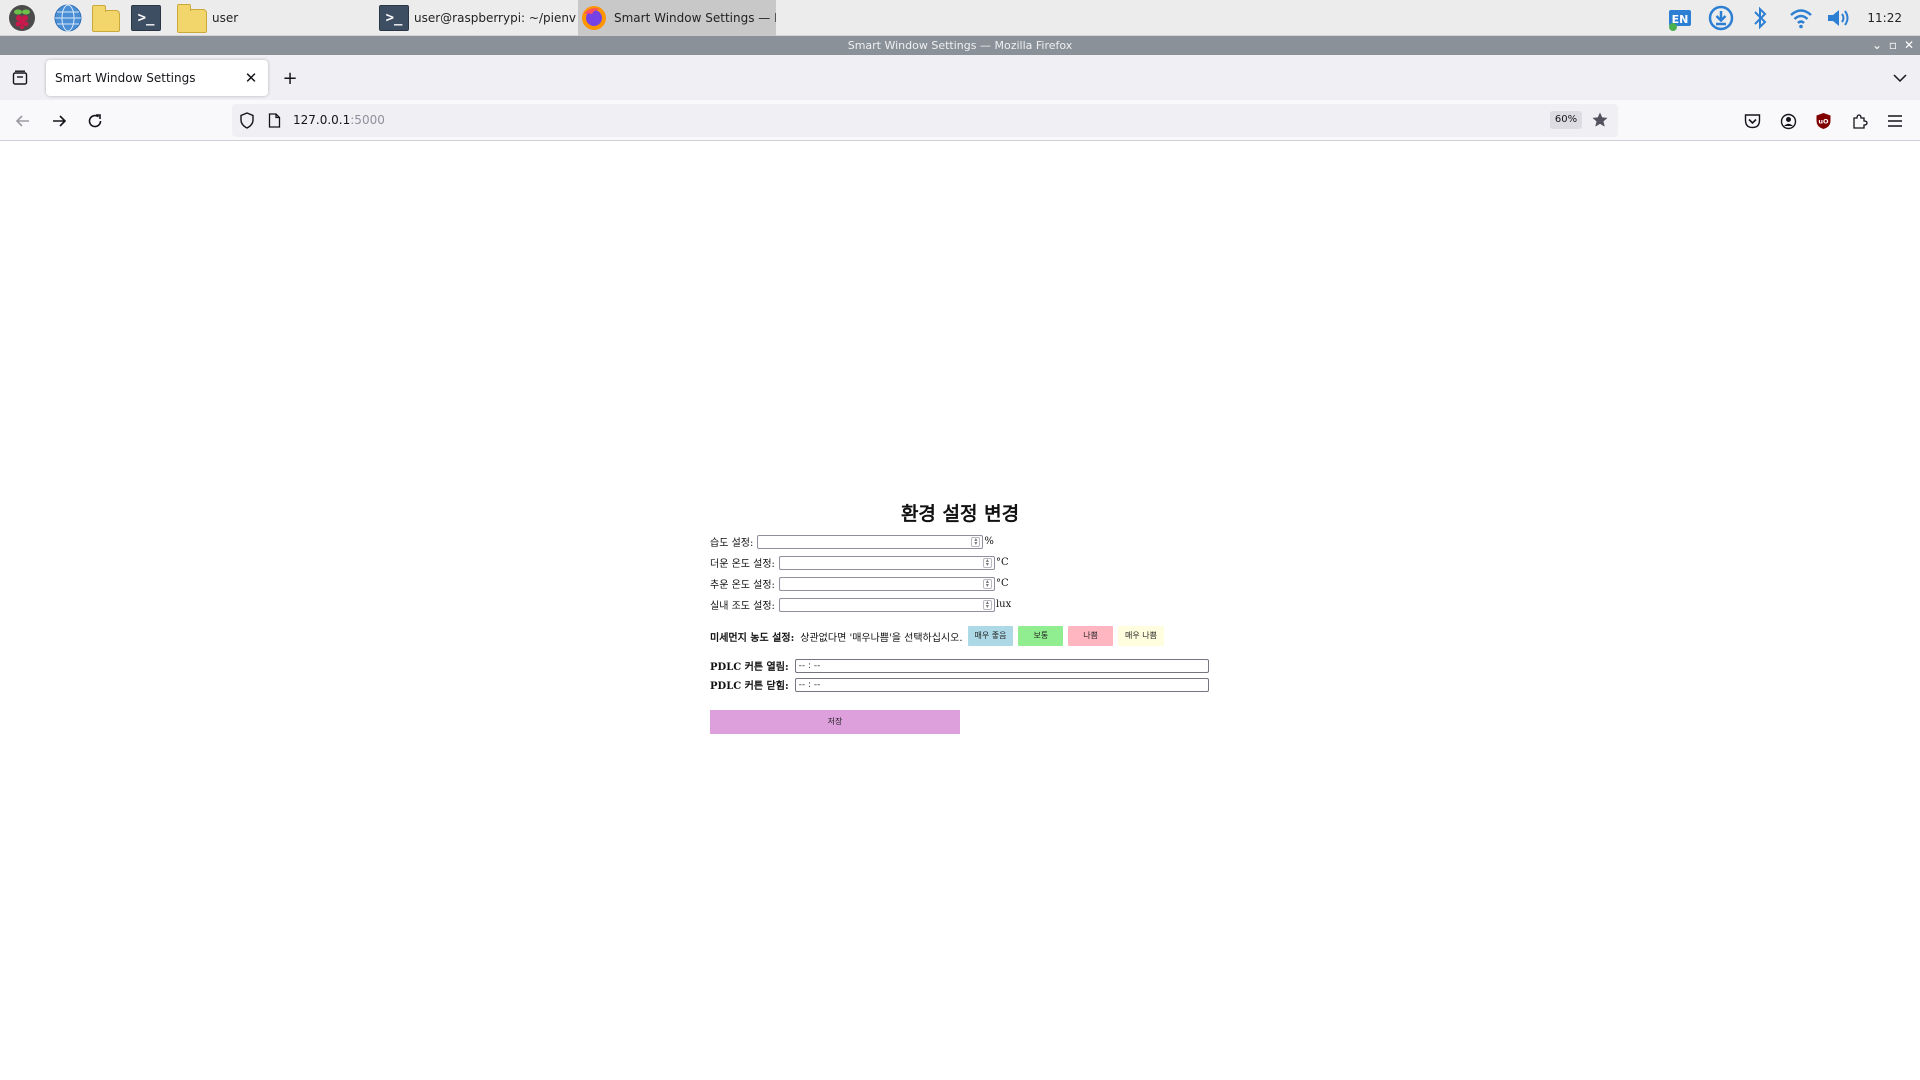  What do you see at coordinates (95, 121) in the screenshot?
I see `reload-icon` at bounding box center [95, 121].